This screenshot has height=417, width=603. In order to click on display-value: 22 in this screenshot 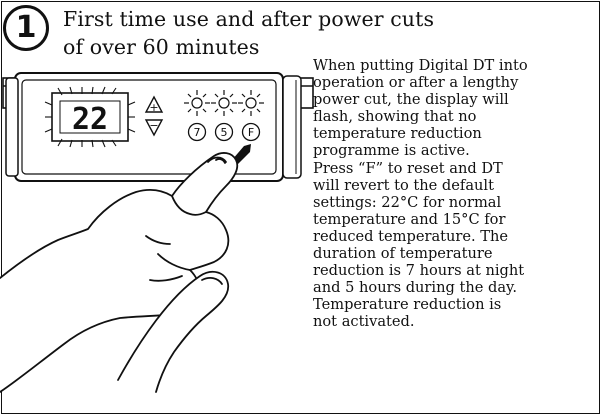, I will do `click(90, 119)`.